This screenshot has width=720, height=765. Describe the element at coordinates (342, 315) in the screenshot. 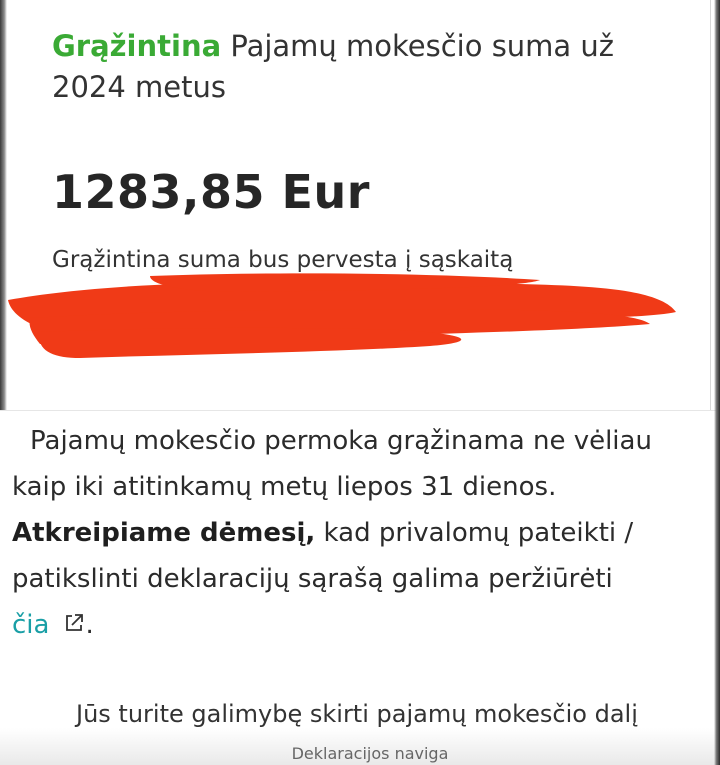

I see `redaction-scribble` at that location.